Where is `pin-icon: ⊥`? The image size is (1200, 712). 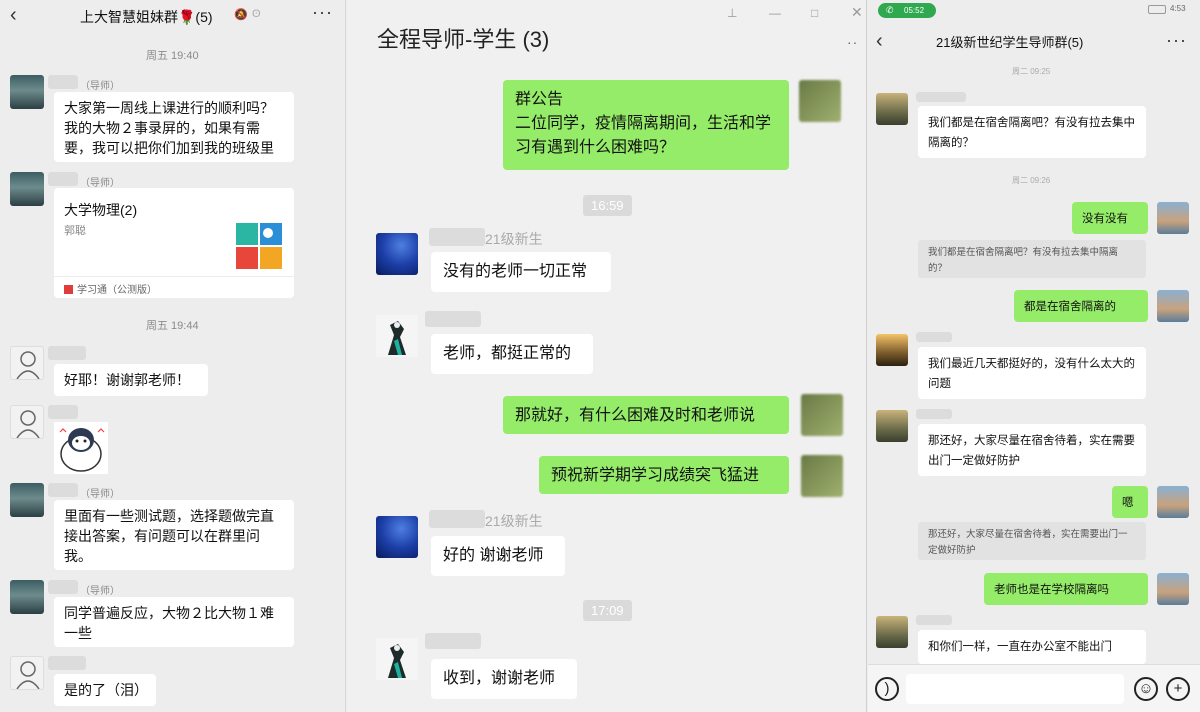
pin-icon: ⊥ is located at coordinates (732, 13).